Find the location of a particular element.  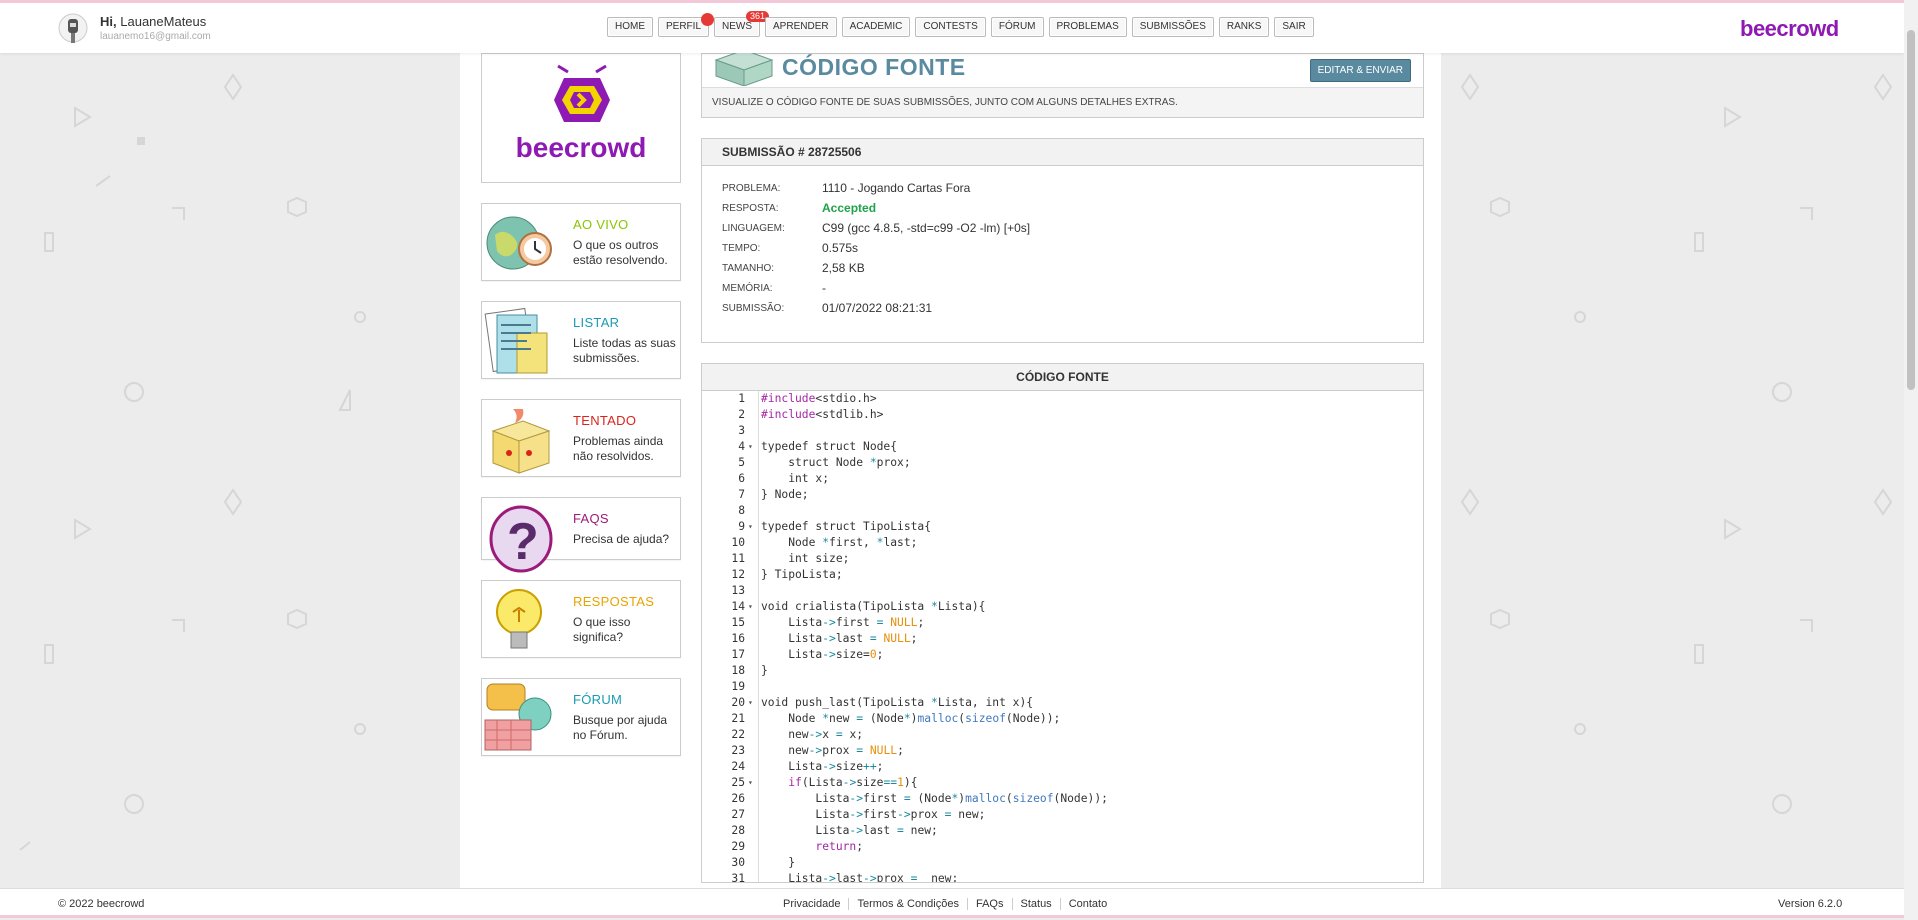

field-label: PROBLEMA: is located at coordinates (751, 188).